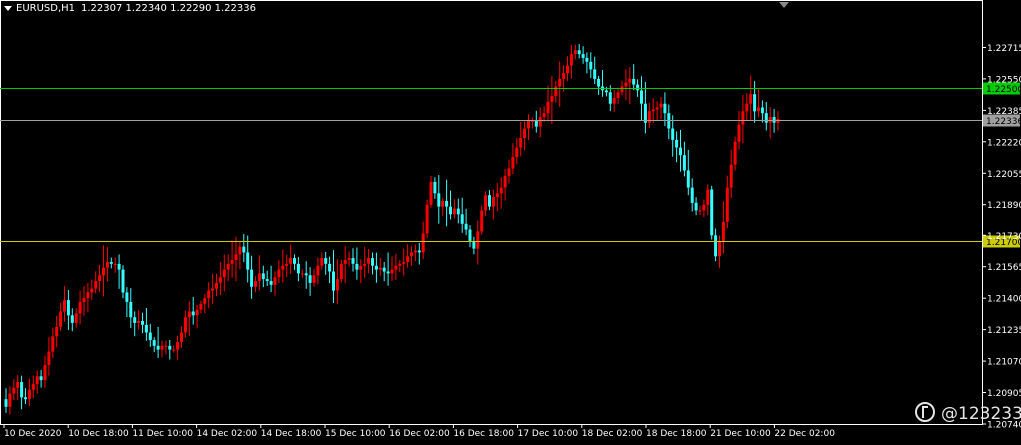 The width and height of the screenshot is (1021, 445). What do you see at coordinates (355, 434) in the screenshot?
I see `x-tick-label: 15 Dec 10:00` at bounding box center [355, 434].